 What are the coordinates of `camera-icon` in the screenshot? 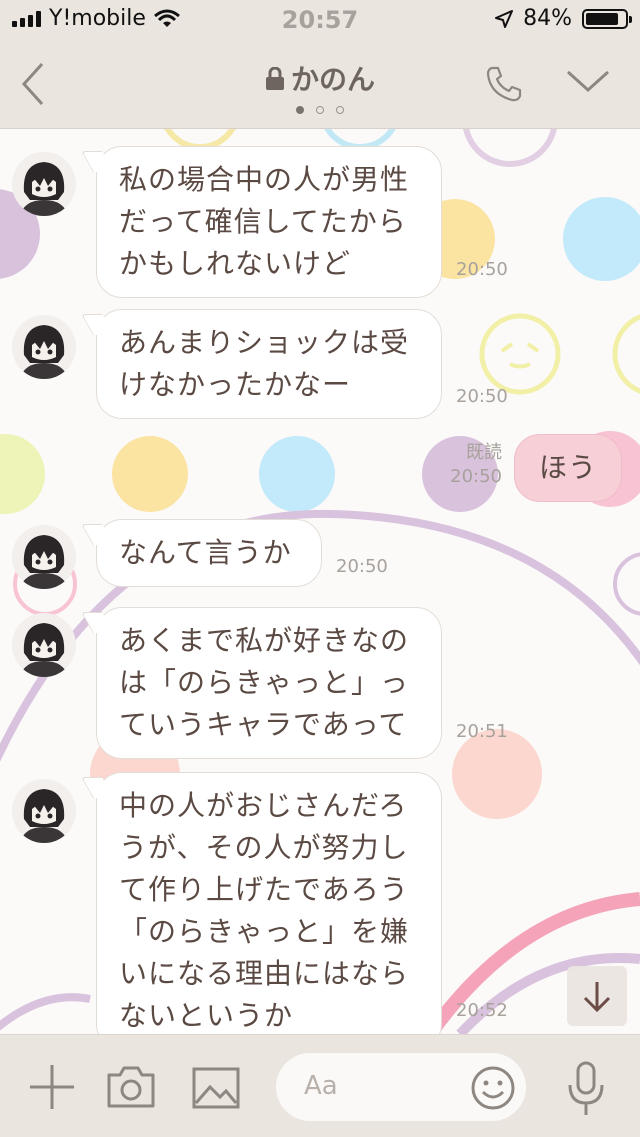 It's located at (131, 1087).